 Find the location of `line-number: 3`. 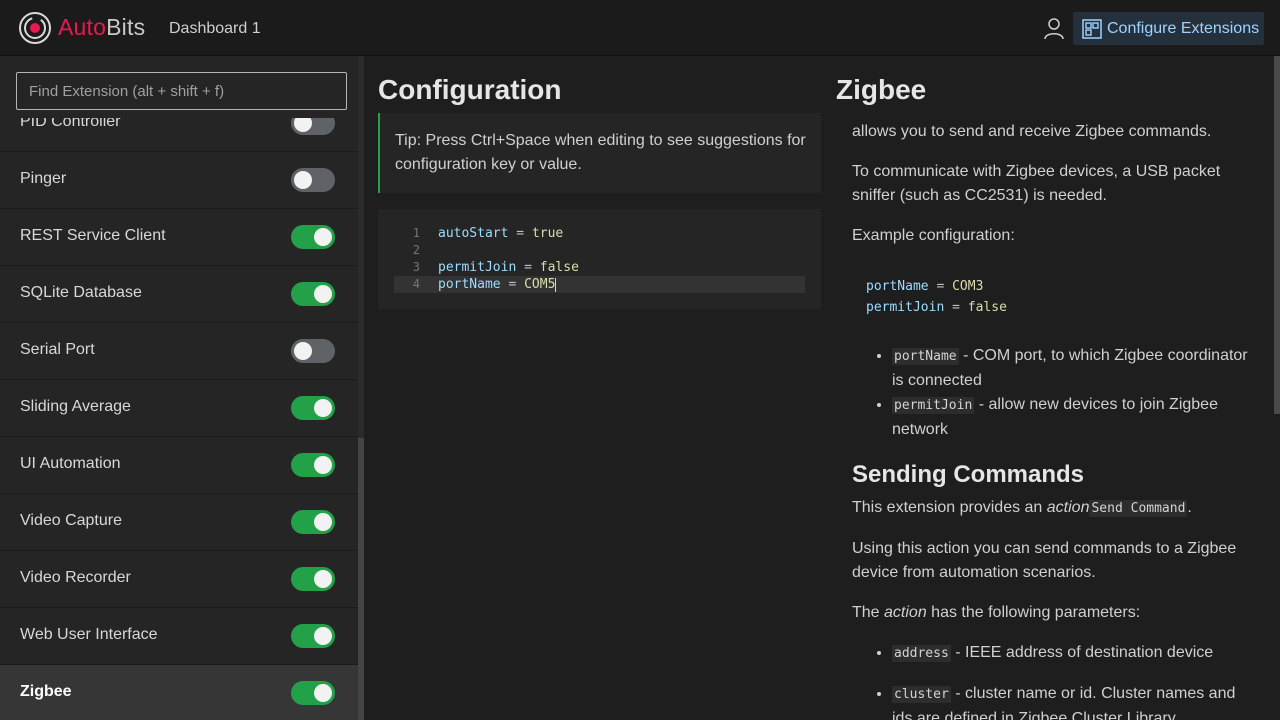

line-number: 3 is located at coordinates (416, 267).